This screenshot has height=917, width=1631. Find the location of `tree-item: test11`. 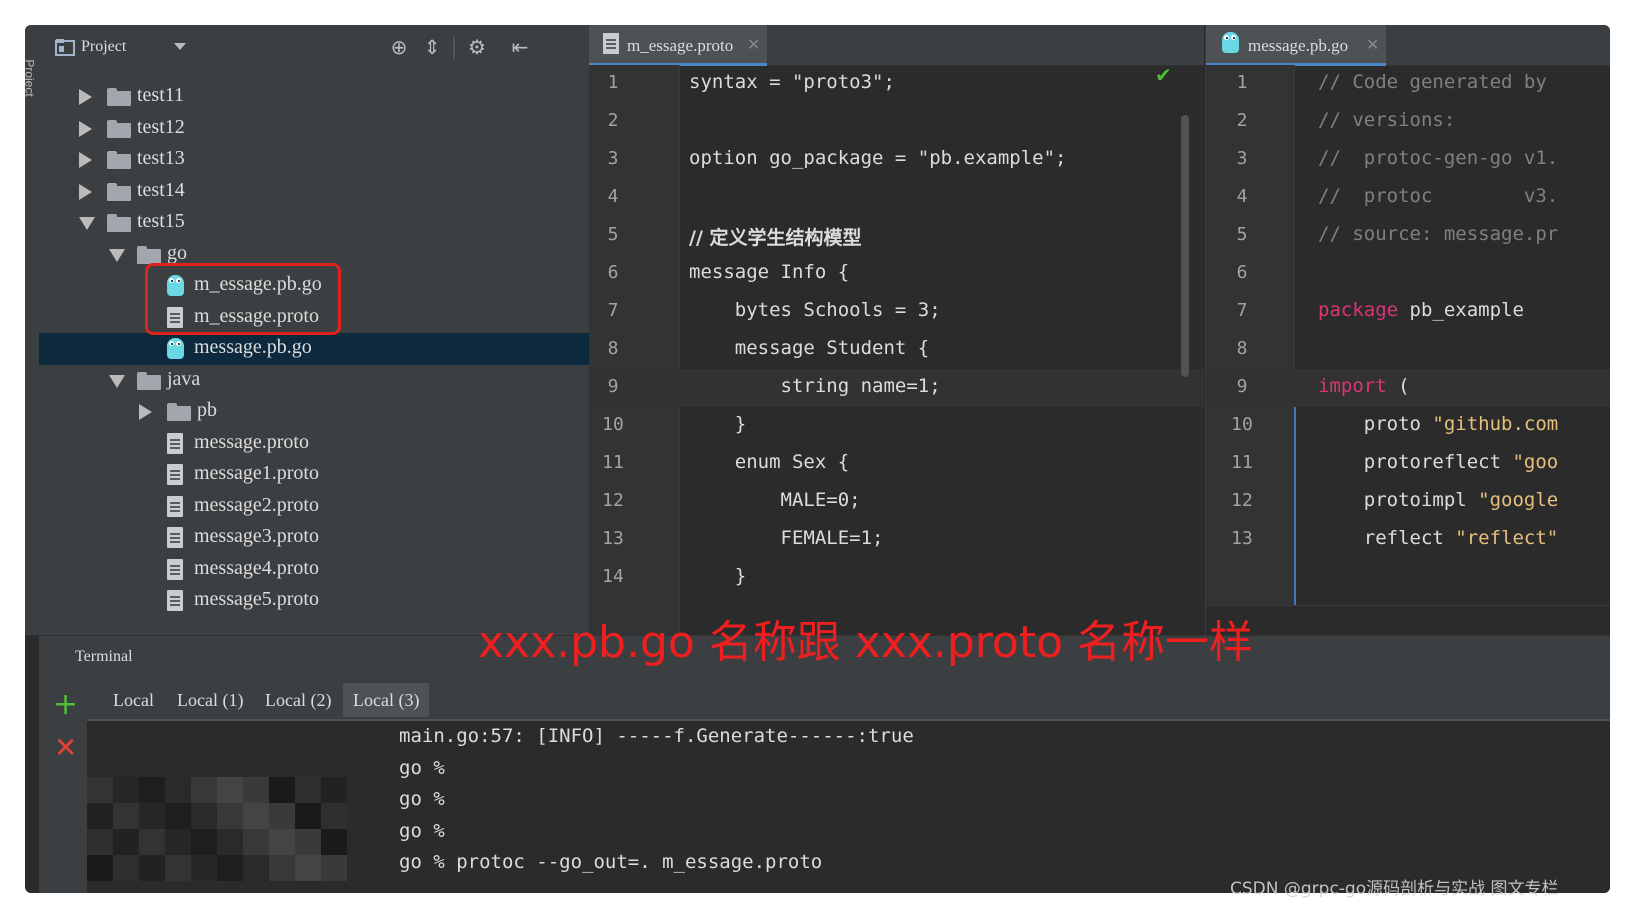

tree-item: test11 is located at coordinates (314, 97).